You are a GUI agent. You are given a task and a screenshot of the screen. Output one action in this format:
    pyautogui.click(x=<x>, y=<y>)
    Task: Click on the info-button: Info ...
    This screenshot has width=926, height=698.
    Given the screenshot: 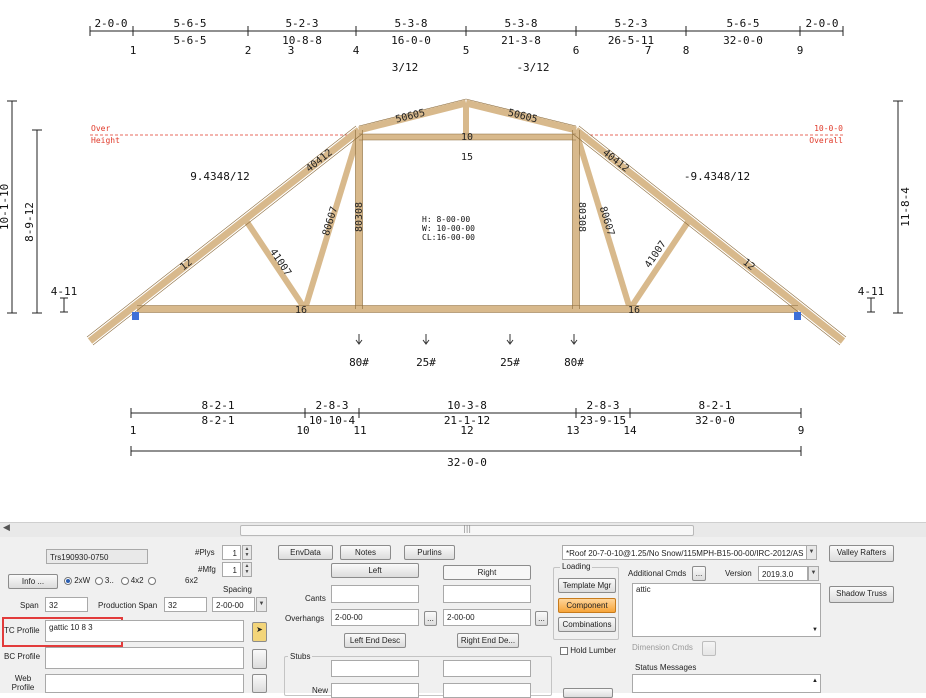 What is the action you would take?
    pyautogui.click(x=33, y=581)
    